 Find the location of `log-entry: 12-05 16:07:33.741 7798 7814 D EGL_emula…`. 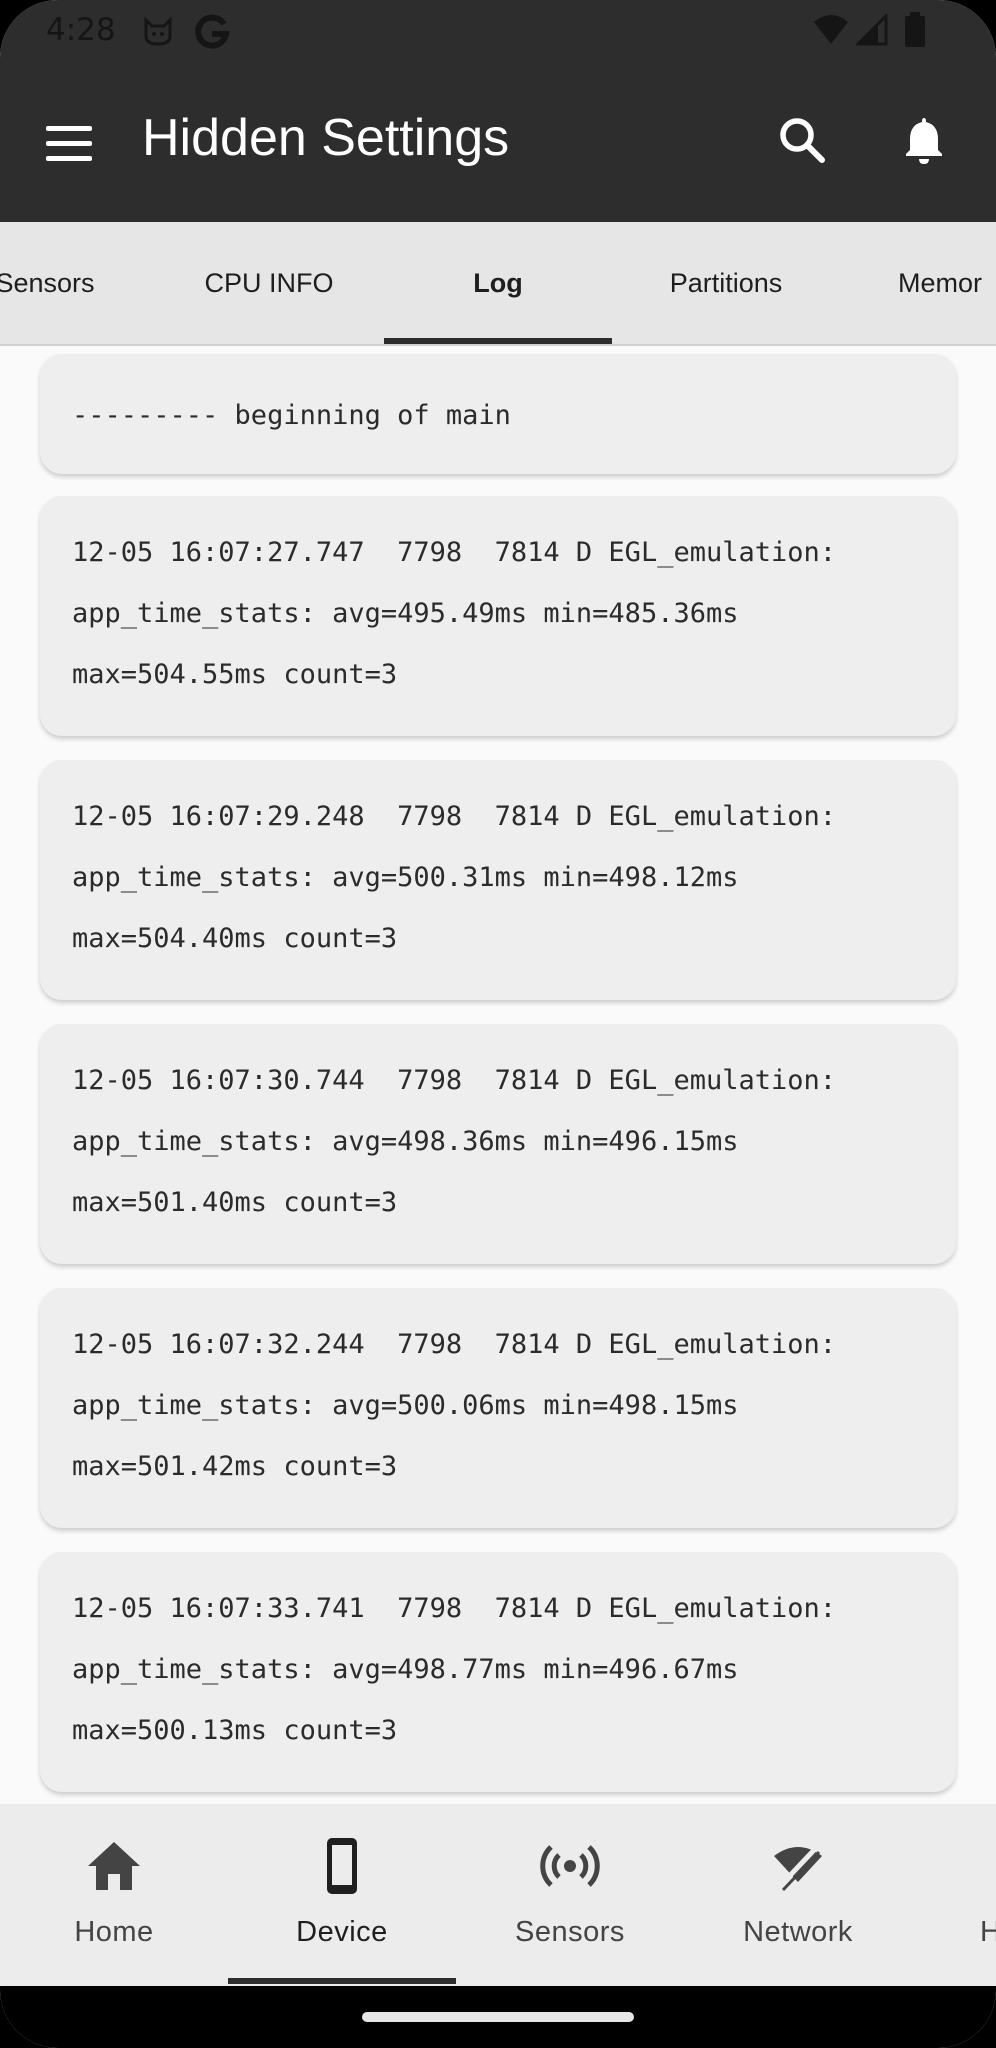

log-entry: 12-05 16:07:33.741 7798 7814 D EGL_emula… is located at coordinates (498, 1672).